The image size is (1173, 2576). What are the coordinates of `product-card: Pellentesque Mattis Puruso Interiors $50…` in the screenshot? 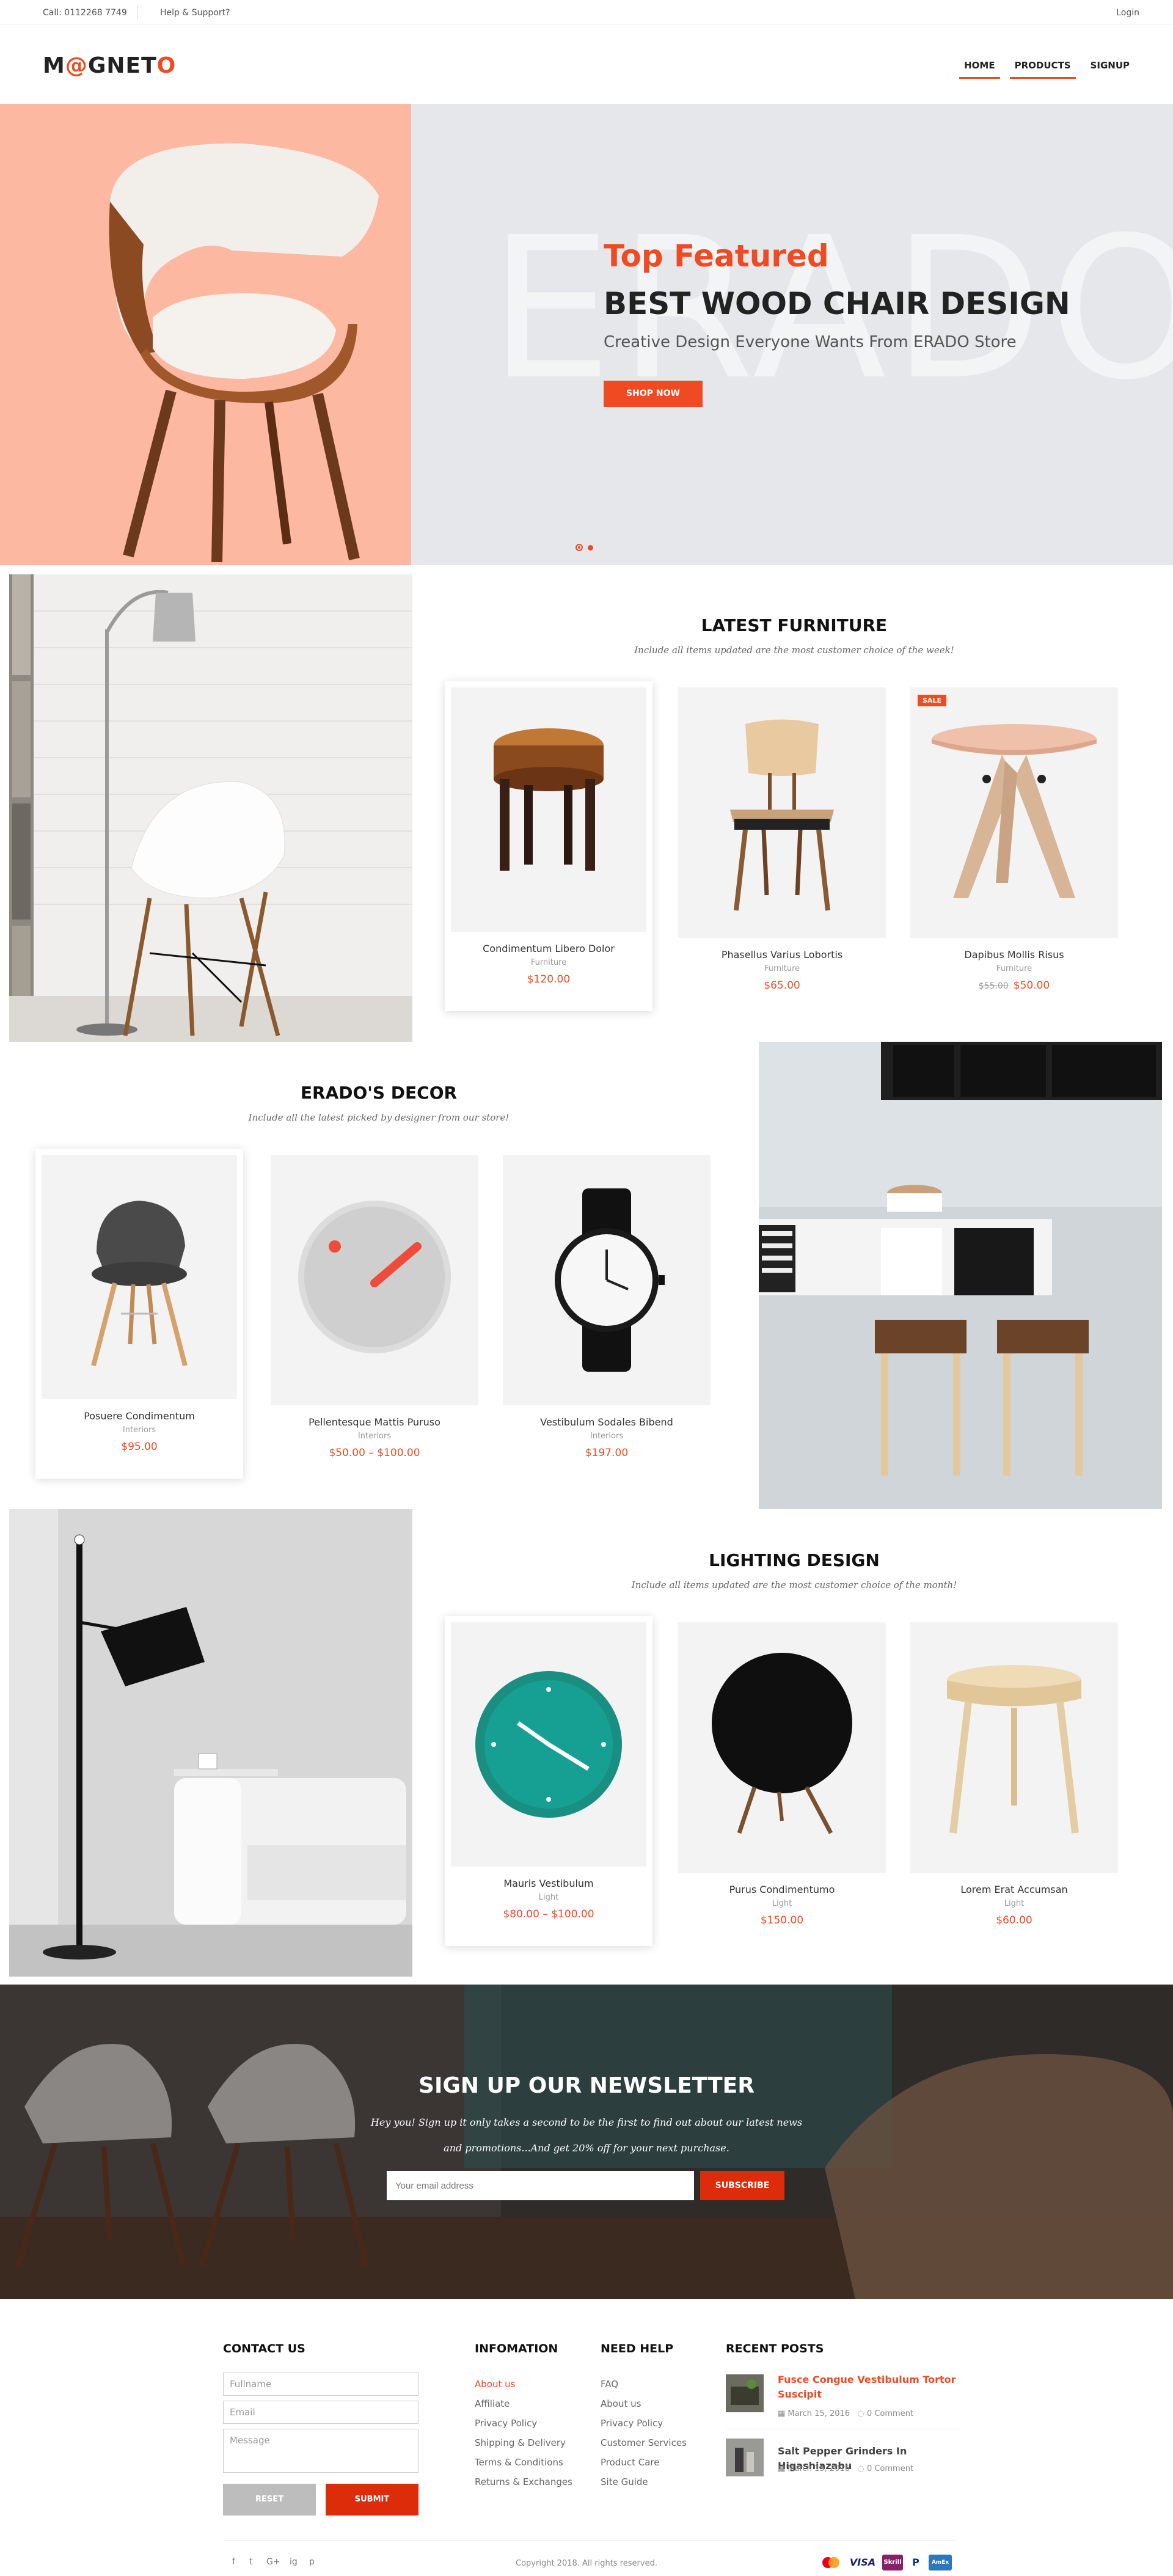 It's located at (374, 1320).